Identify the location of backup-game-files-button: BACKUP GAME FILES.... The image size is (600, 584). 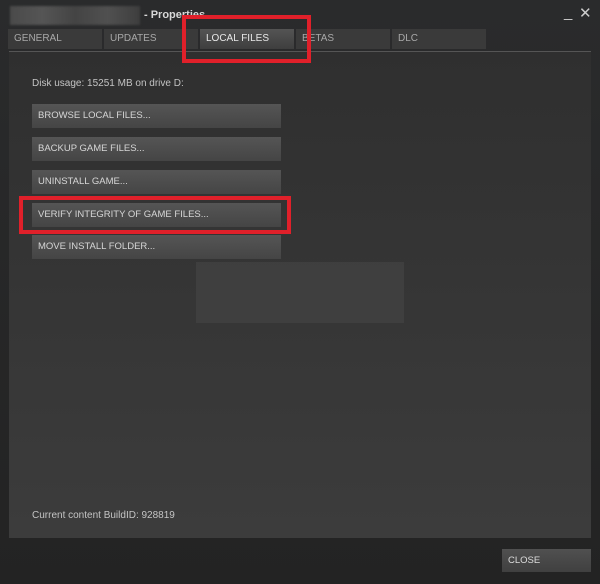
(156, 149).